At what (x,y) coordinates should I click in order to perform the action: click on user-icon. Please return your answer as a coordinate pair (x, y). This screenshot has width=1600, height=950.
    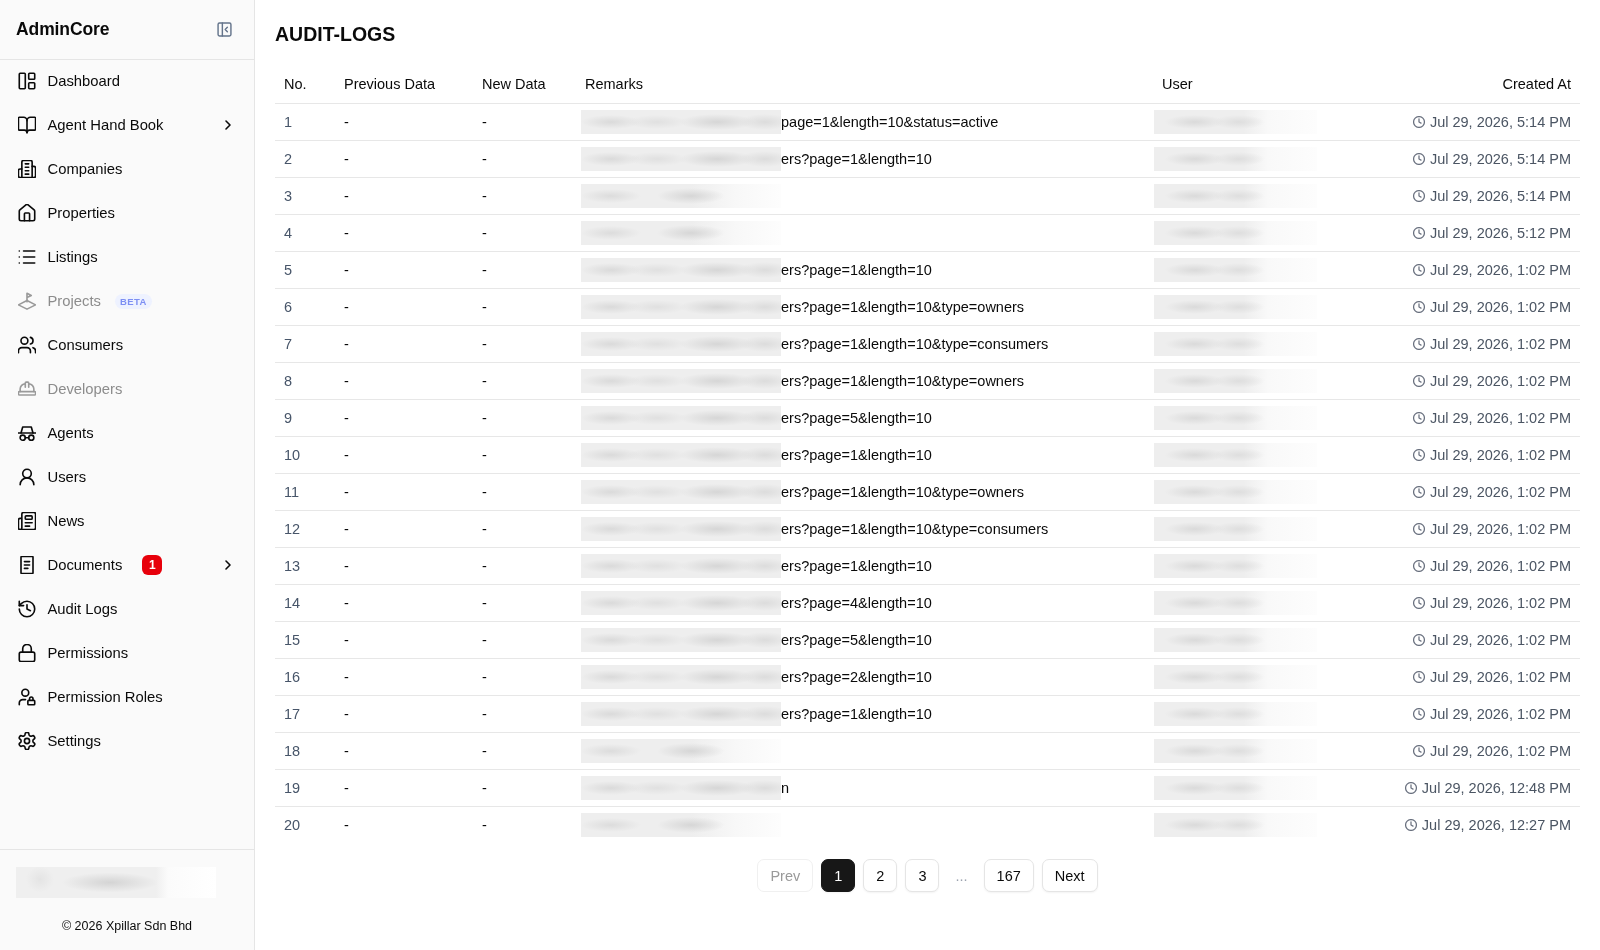
    Looking at the image, I should click on (26, 477).